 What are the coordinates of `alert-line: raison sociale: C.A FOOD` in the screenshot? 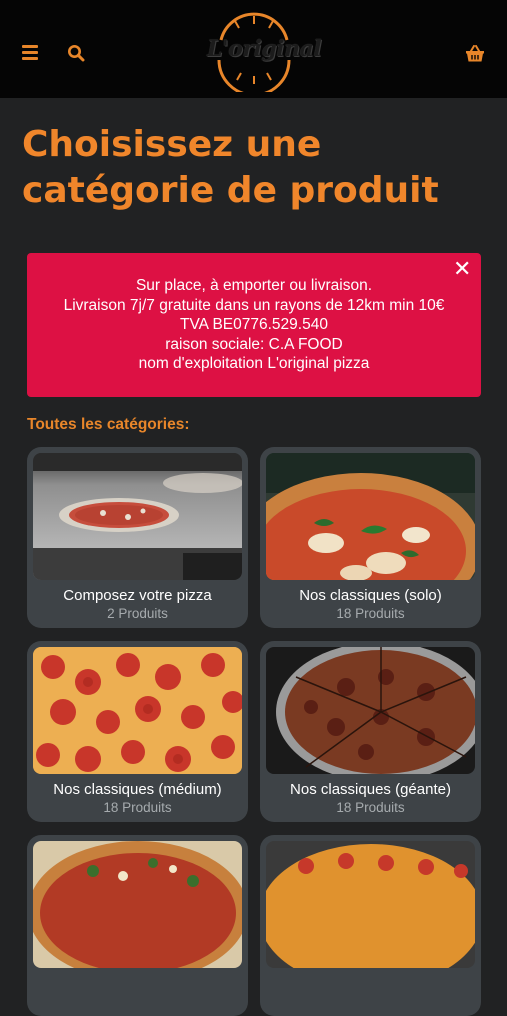 It's located at (254, 344).